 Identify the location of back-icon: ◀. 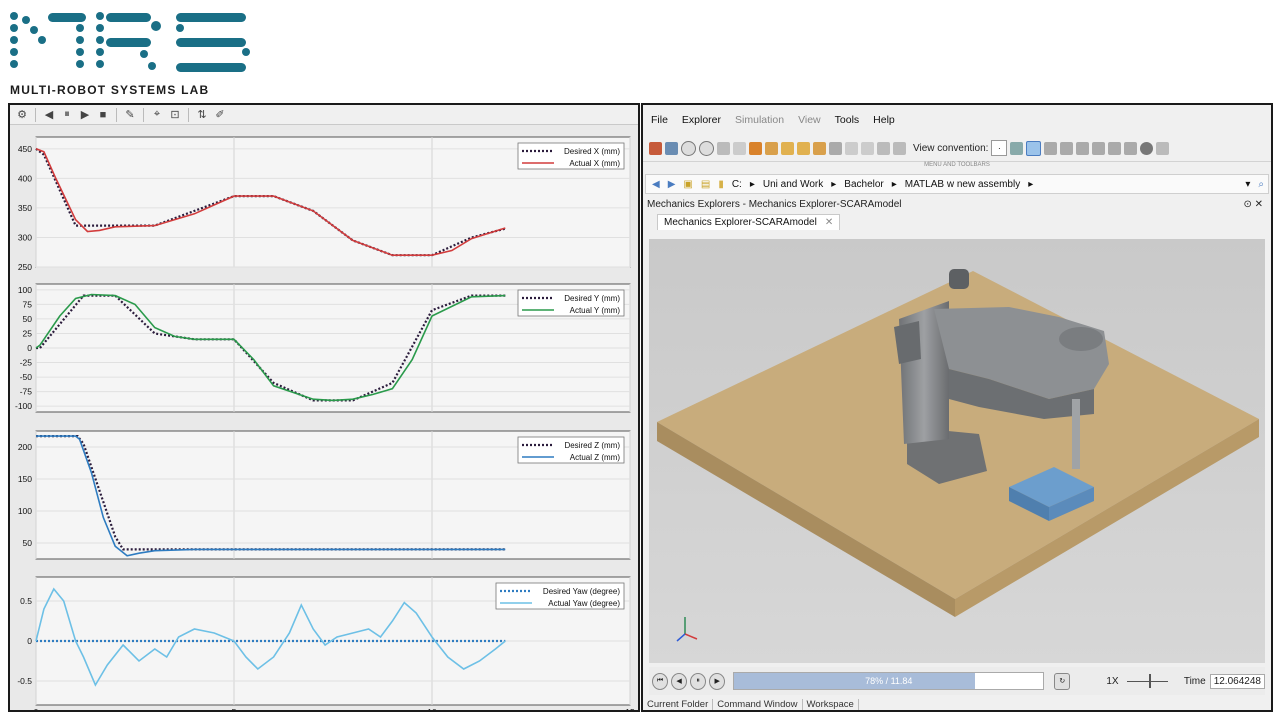
(656, 184).